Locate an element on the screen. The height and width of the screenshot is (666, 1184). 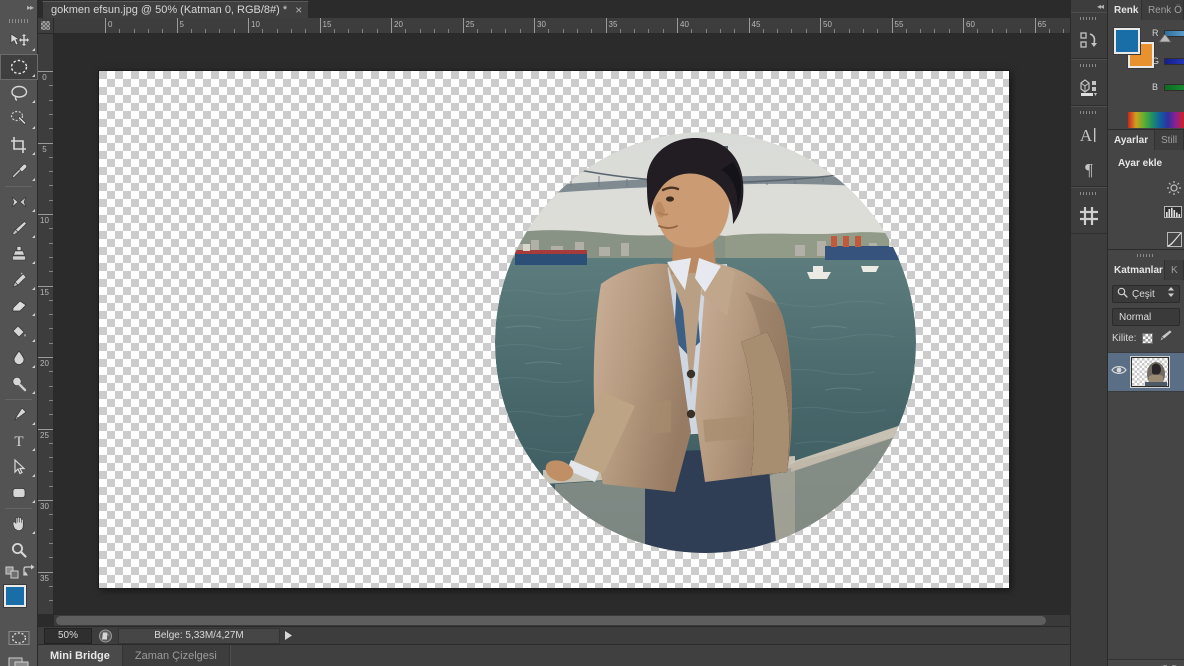
dodge-tool is located at coordinates (19, 384).